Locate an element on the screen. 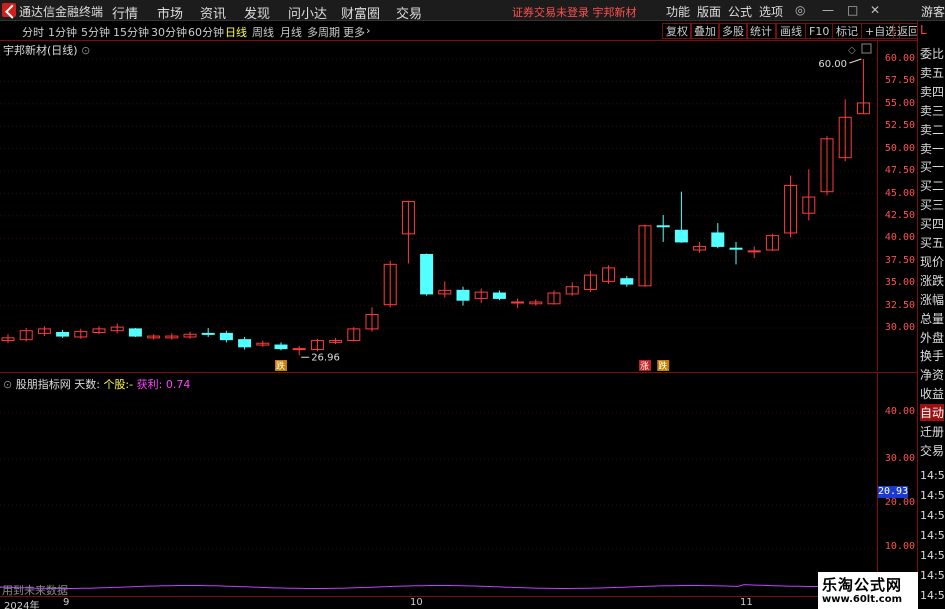 This screenshot has width=945, height=609. menu-ask: 问小达 is located at coordinates (307, 12).